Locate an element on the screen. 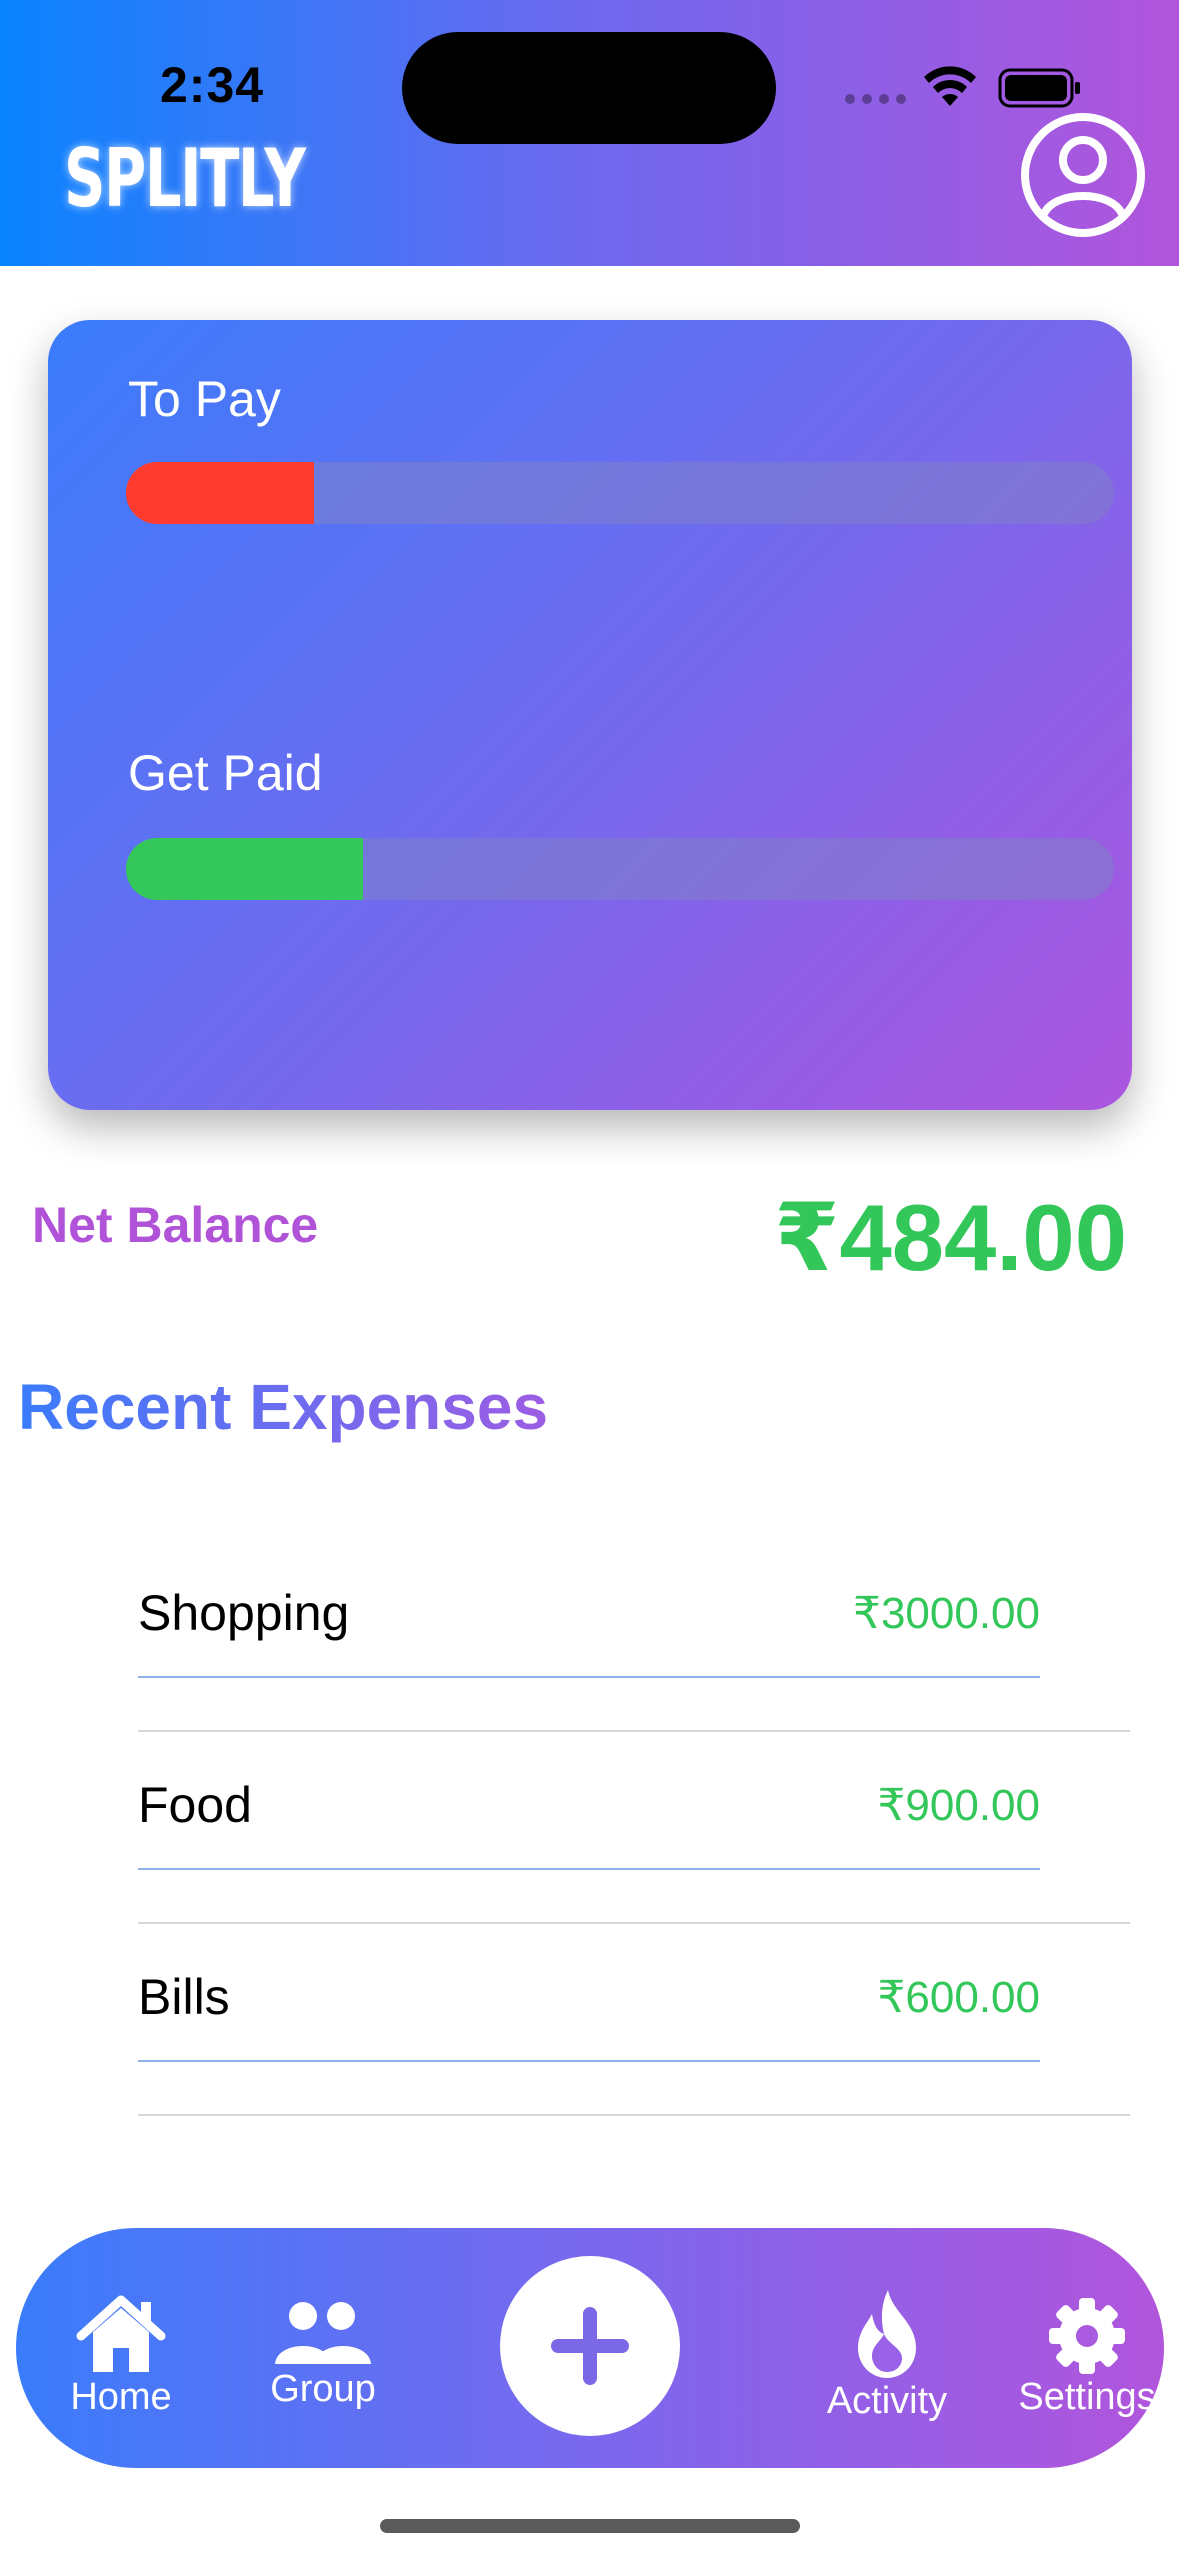 The image size is (1179, 2556). net-balance-label: Net Balance is located at coordinates (175, 1225).